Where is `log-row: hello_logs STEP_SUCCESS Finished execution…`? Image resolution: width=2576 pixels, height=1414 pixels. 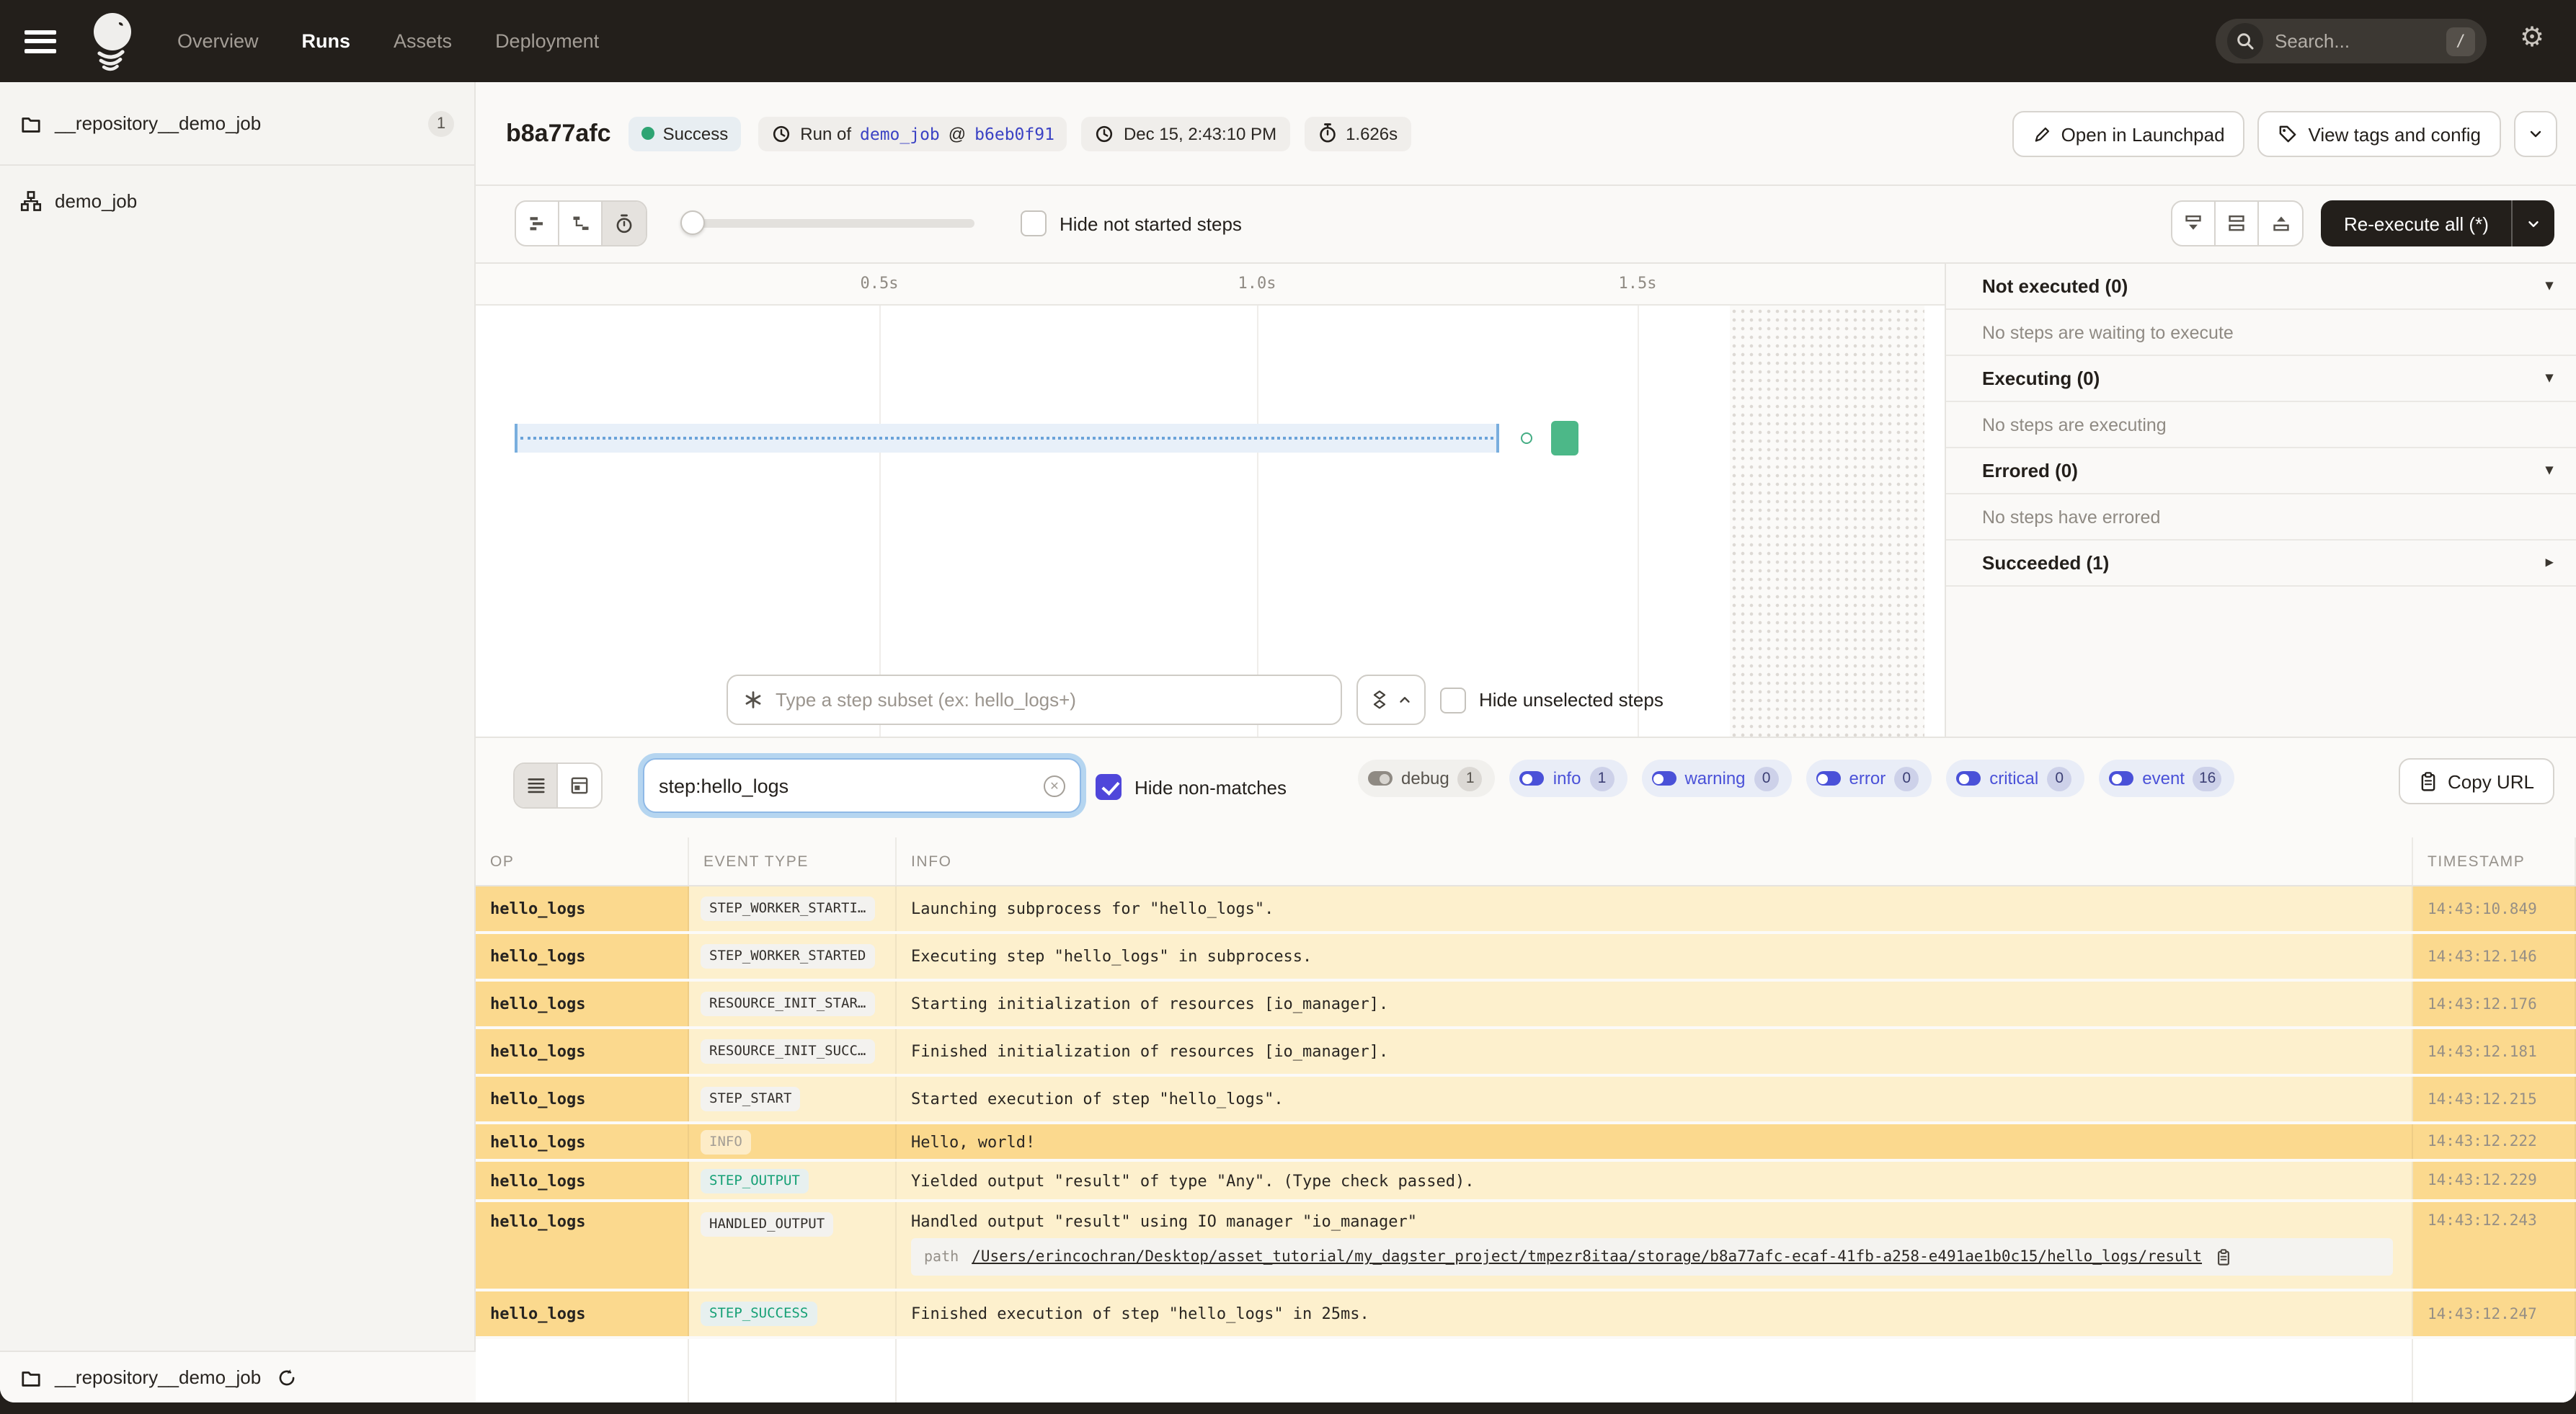
log-row: hello_logs STEP_SUCCESS Finished execution… is located at coordinates (1526, 1314).